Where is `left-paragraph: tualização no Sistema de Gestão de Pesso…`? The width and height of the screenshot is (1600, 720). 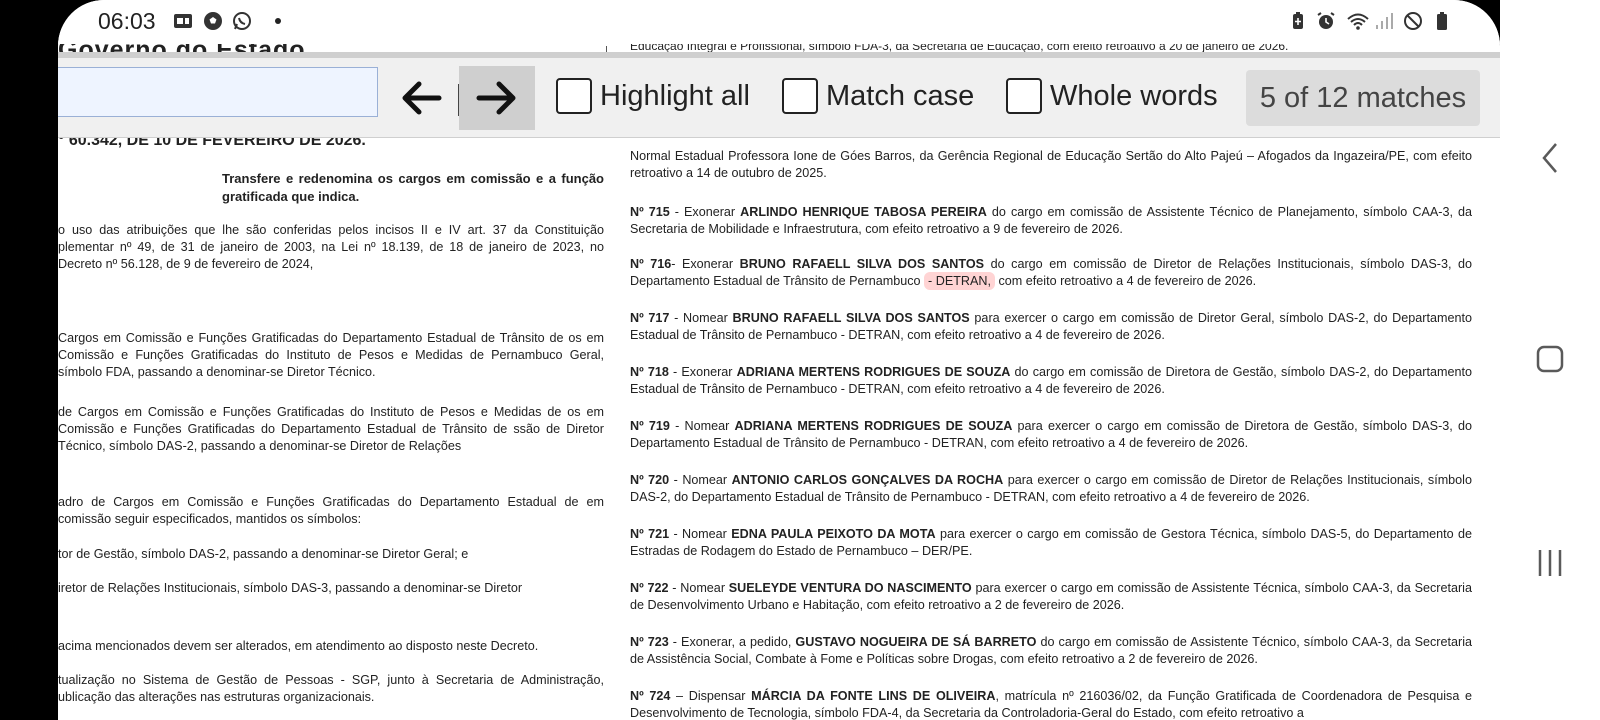
left-paragraph: tualização no Sistema de Gestão de Pesso… is located at coordinates (331, 688).